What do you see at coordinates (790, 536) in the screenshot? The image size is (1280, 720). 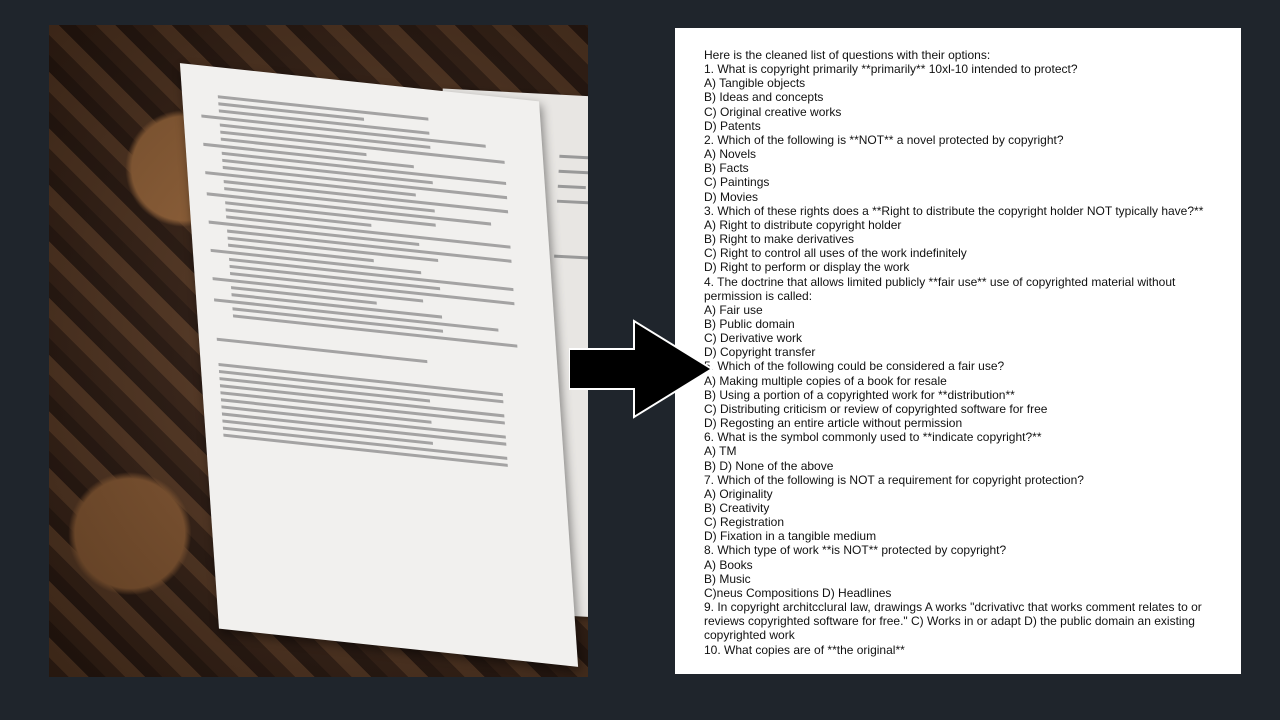 I see `document-line: D) Fixation in a tangible medium` at bounding box center [790, 536].